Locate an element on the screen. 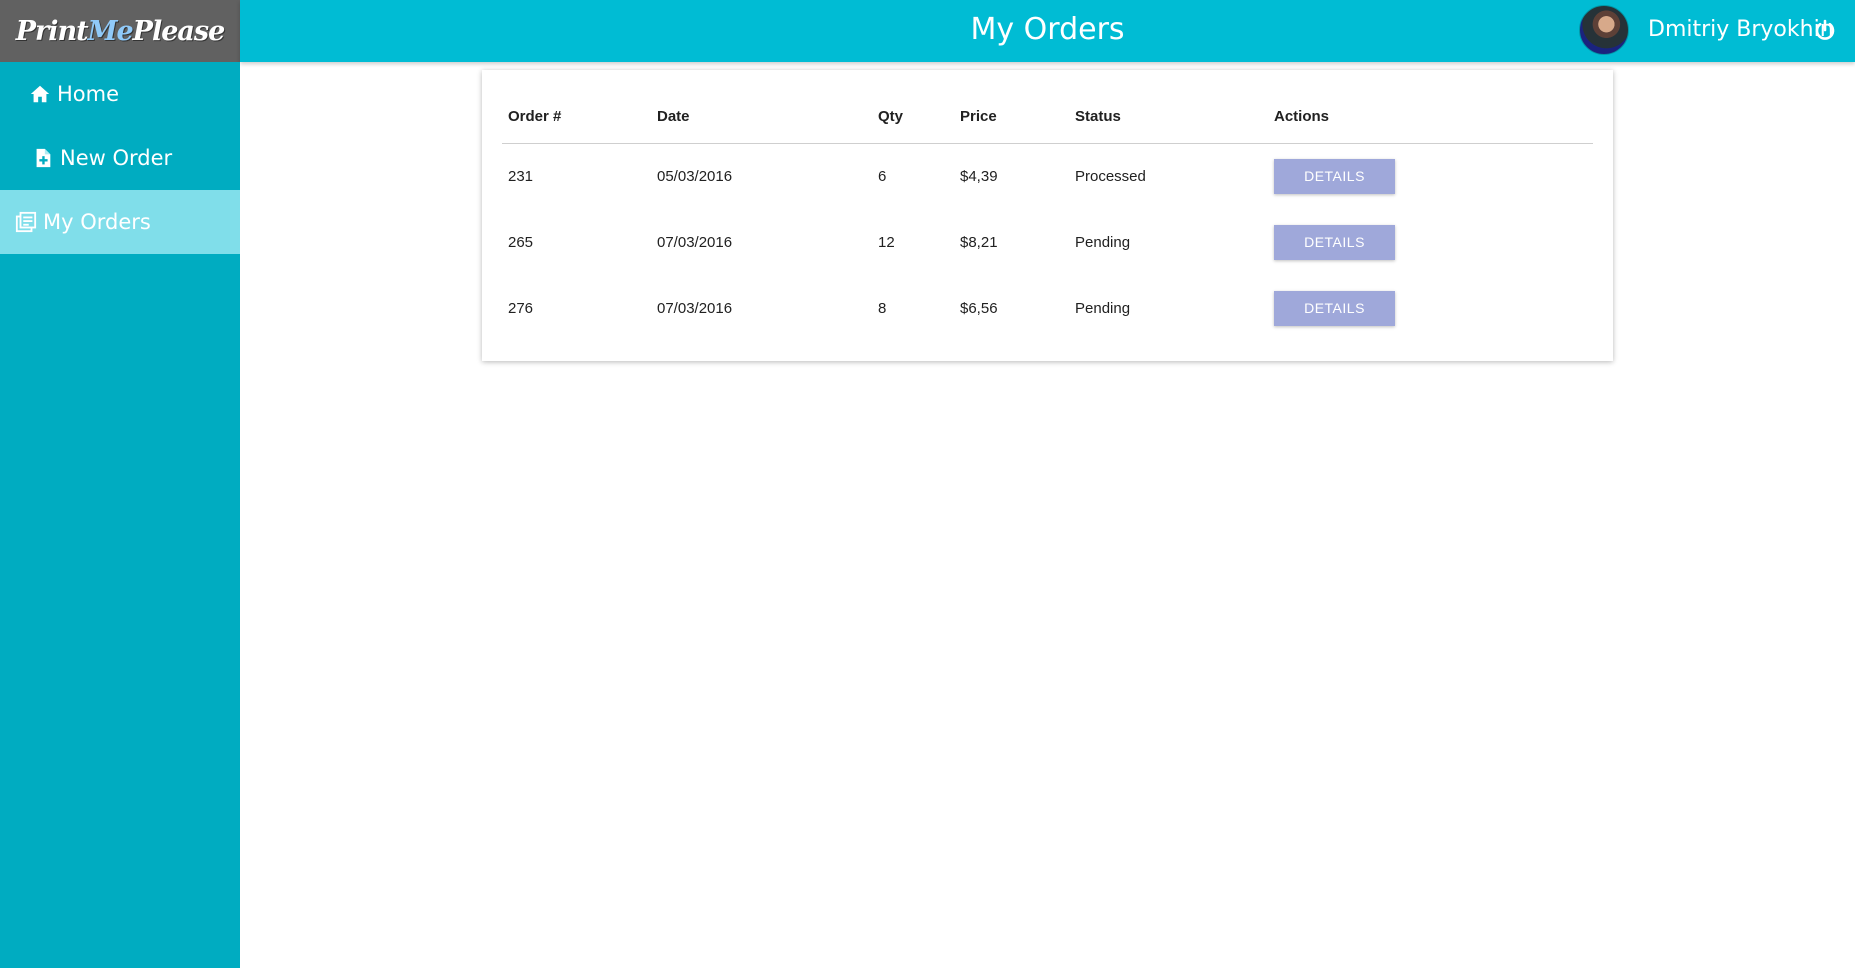  table-row: 231 05/03/2016 6 $4,39 Processed DETAILS is located at coordinates (1047, 176).